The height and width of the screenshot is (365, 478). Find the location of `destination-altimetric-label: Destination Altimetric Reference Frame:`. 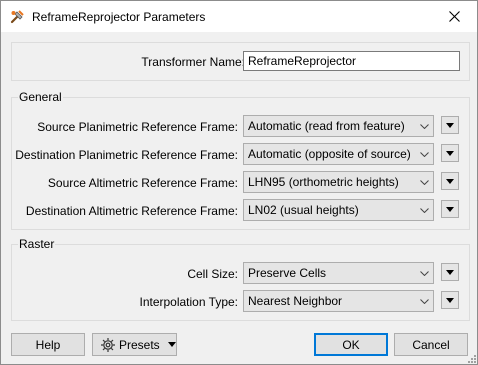

destination-altimetric-label: Destination Altimetric Reference Frame: is located at coordinates (131, 211).